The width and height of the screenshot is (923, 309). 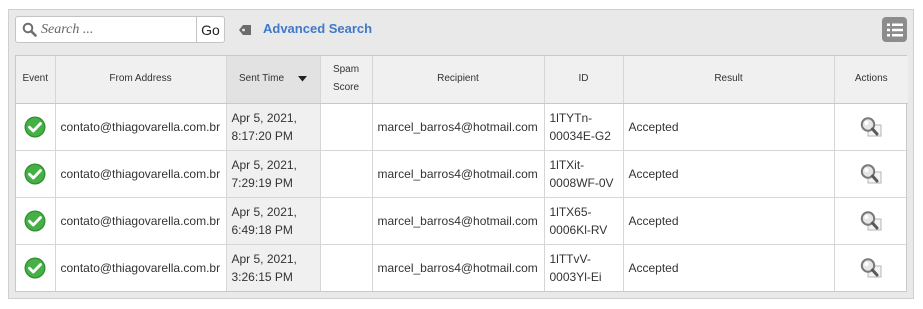 I want to click on search-input, so click(x=116, y=29).